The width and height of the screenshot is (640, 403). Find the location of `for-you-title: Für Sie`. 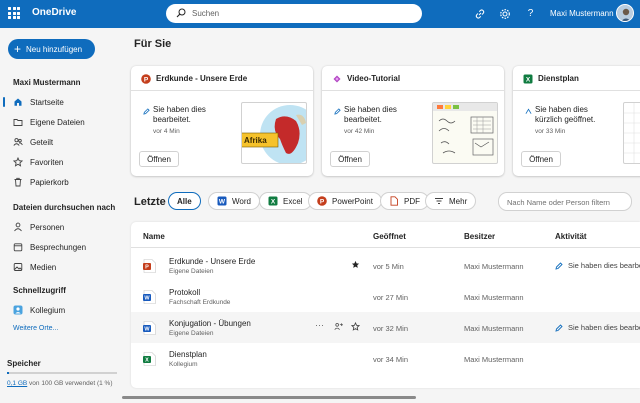

for-you-title: Für Sie is located at coordinates (153, 44).